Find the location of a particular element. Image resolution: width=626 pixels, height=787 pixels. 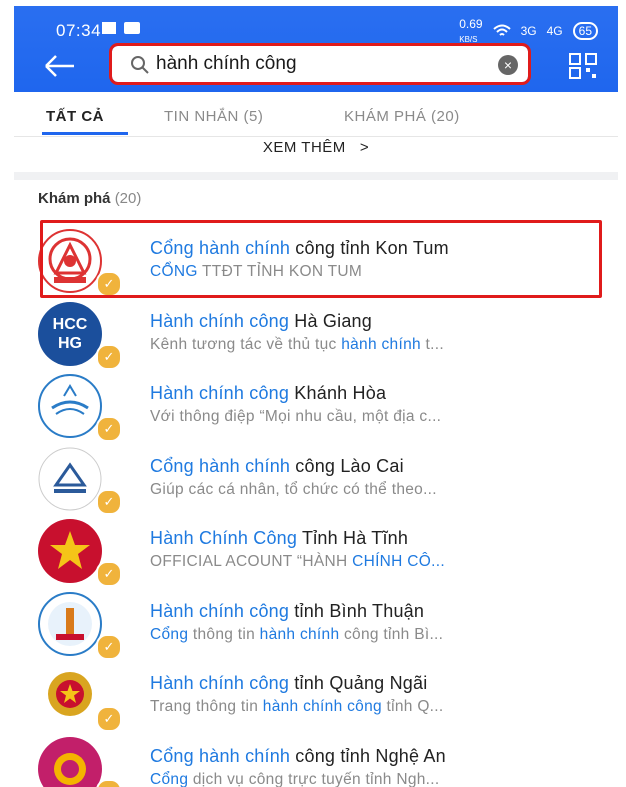

search-box: × is located at coordinates (320, 64).